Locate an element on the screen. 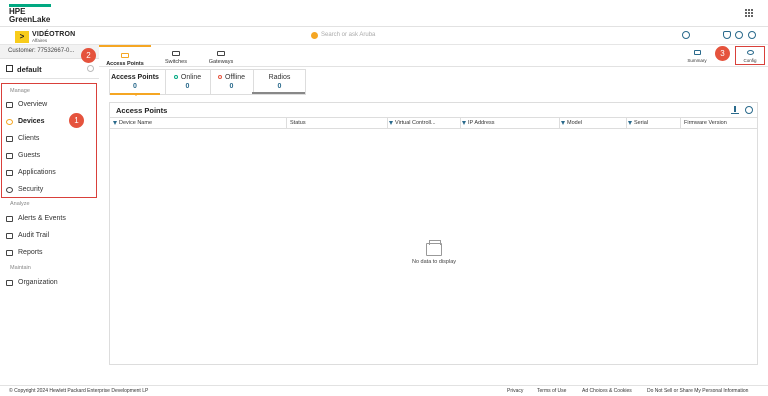  sidebar-item-label: Organization is located at coordinates (38, 282).